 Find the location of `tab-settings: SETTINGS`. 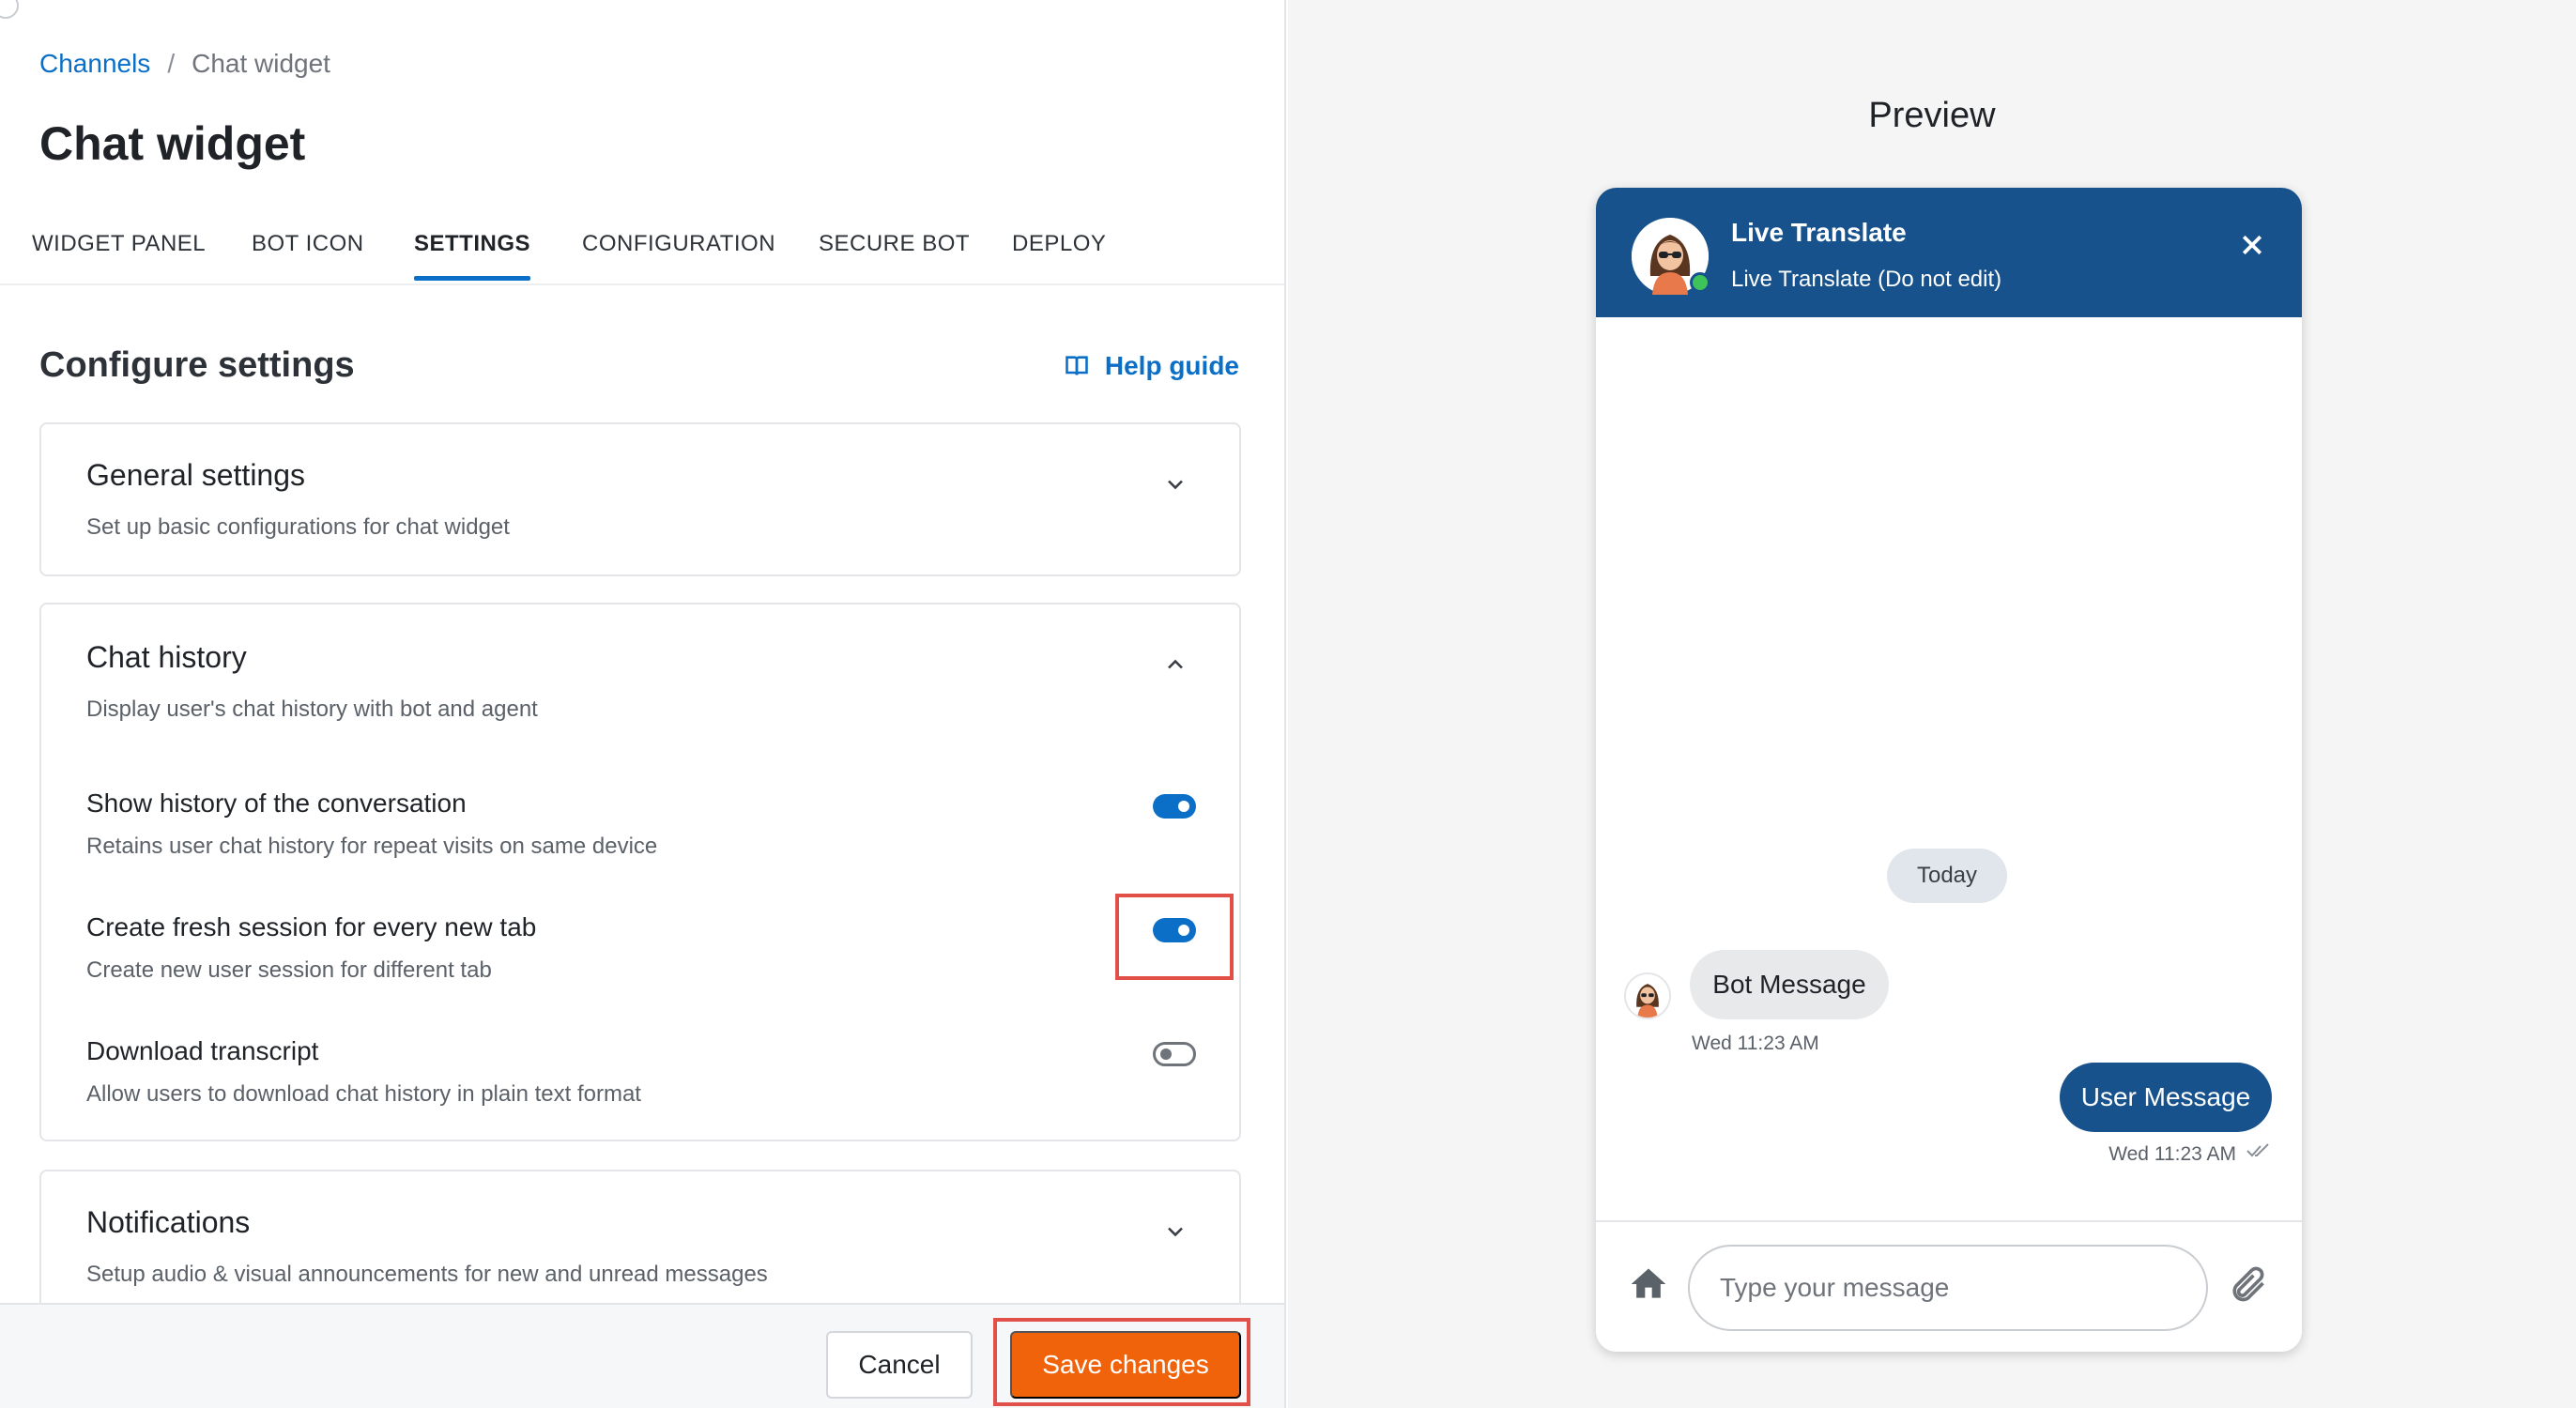

tab-settings: SETTINGS is located at coordinates (473, 256).